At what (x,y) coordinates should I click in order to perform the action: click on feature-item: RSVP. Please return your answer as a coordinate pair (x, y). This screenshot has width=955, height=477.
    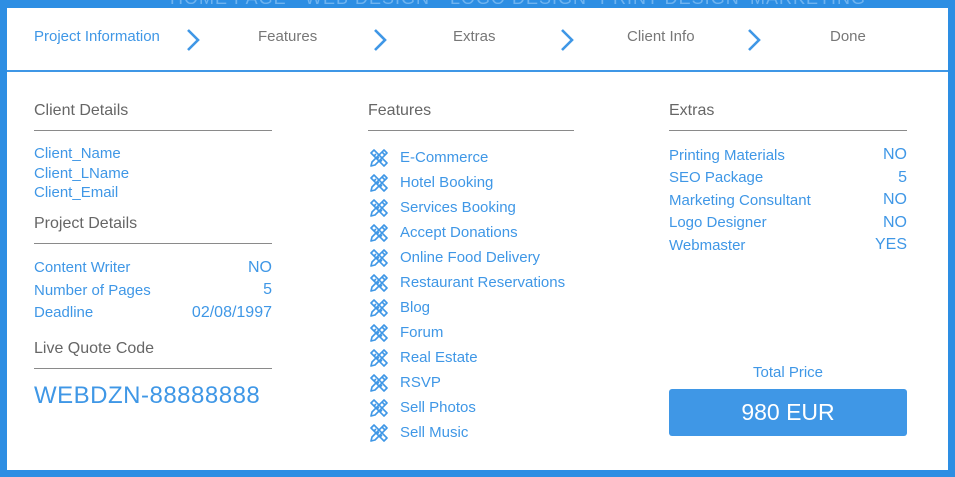
    Looking at the image, I should click on (471, 382).